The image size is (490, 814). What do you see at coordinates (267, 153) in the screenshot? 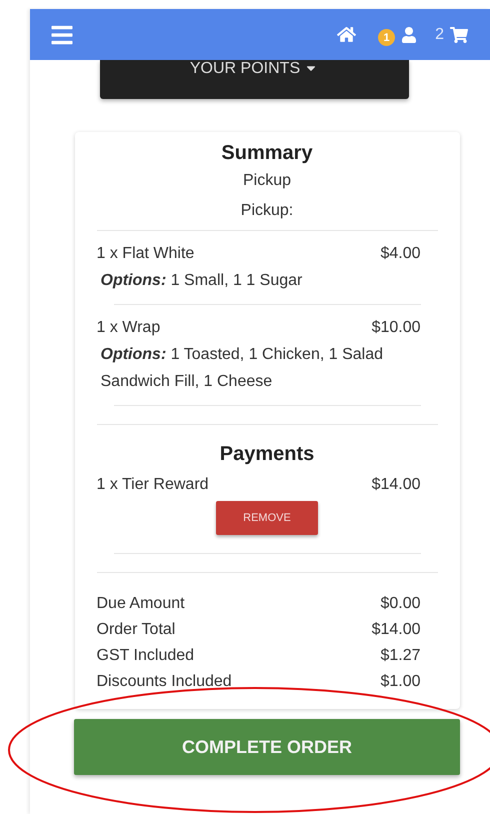
I see `summary-title: Summary` at bounding box center [267, 153].